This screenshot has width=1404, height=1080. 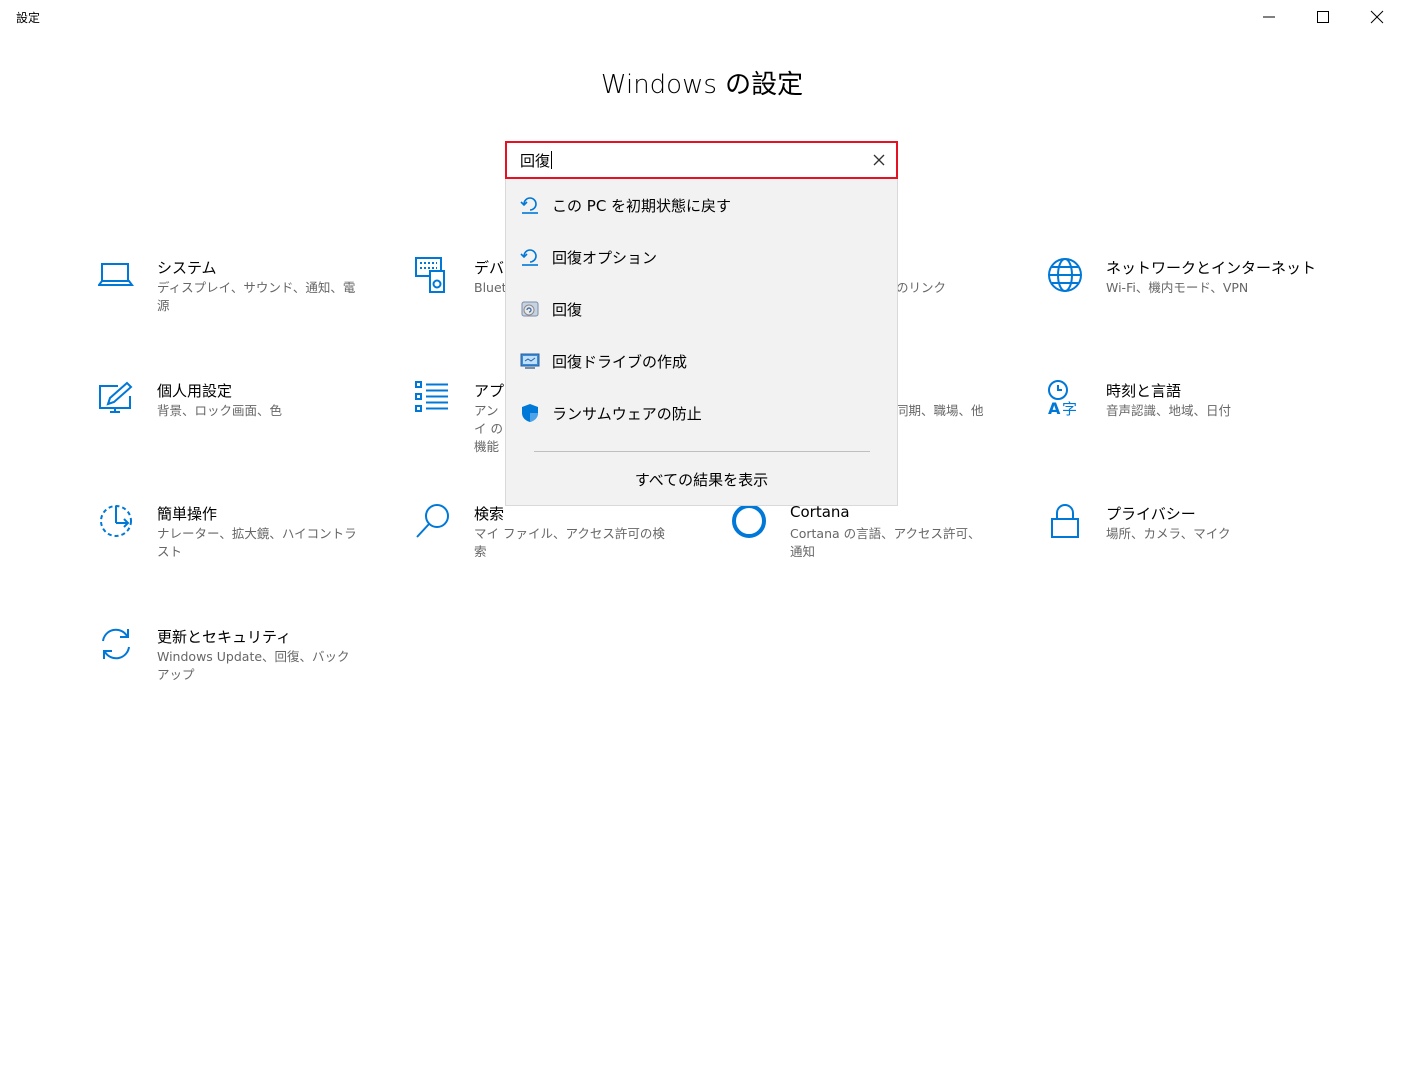 I want to click on globe-icon, so click(x=1065, y=275).